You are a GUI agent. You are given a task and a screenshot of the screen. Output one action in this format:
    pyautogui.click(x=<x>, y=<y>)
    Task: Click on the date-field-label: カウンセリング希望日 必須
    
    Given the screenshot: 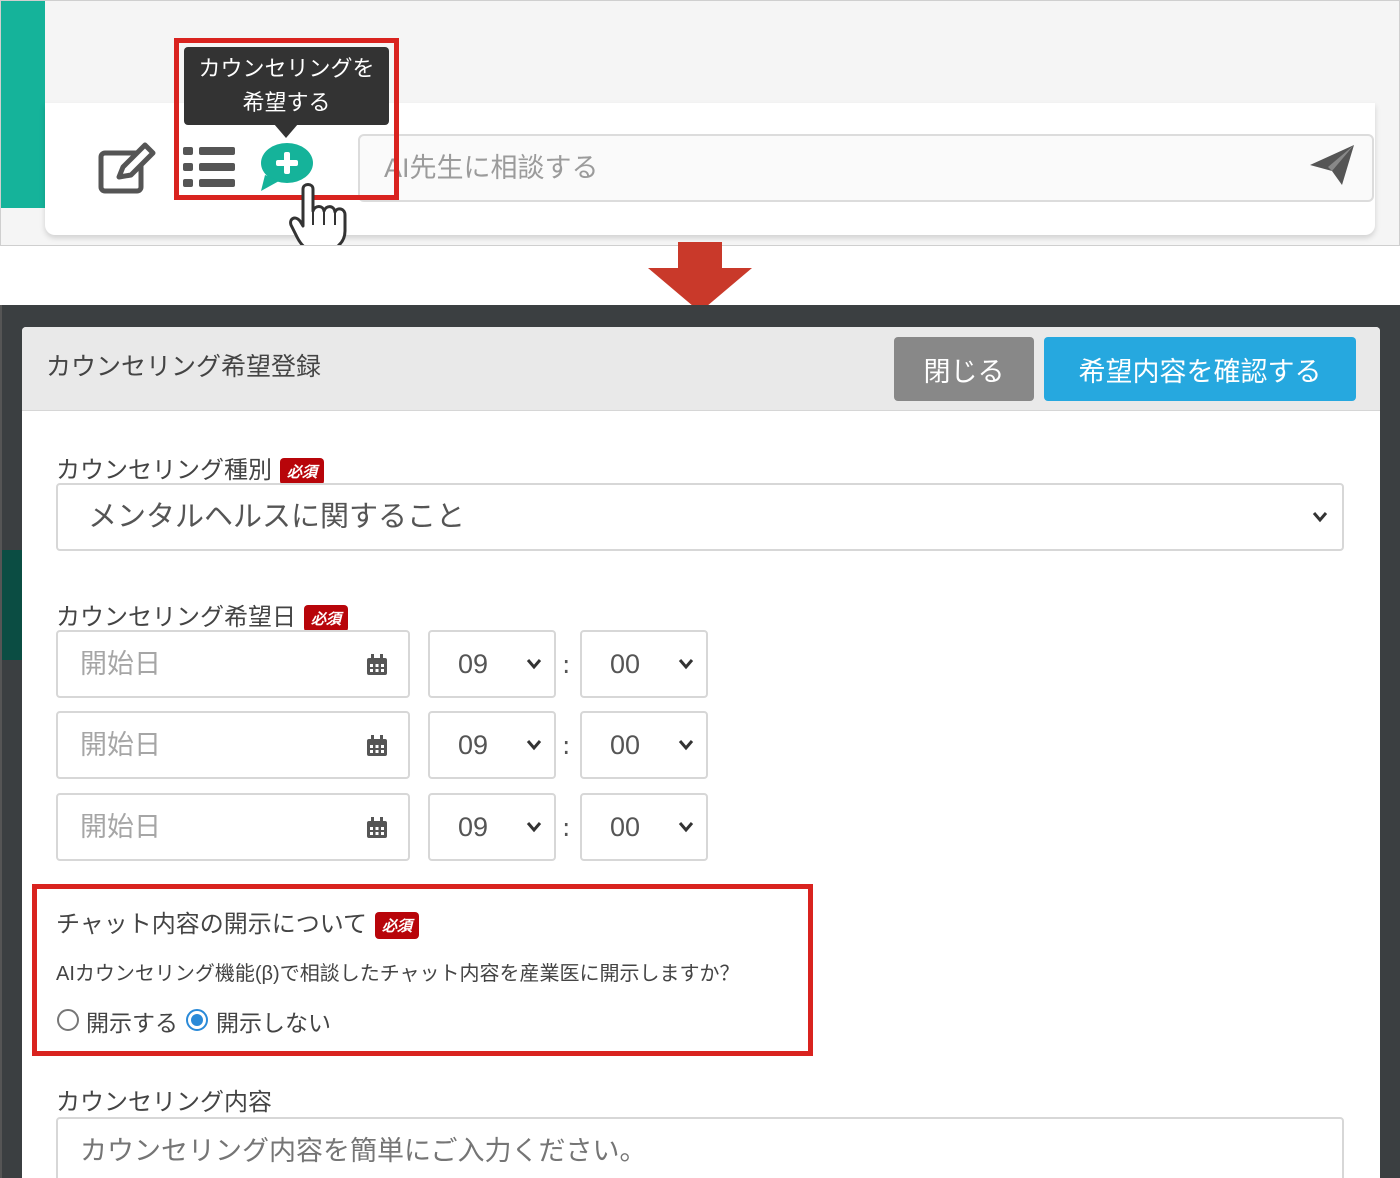 What is the action you would take?
    pyautogui.click(x=202, y=615)
    